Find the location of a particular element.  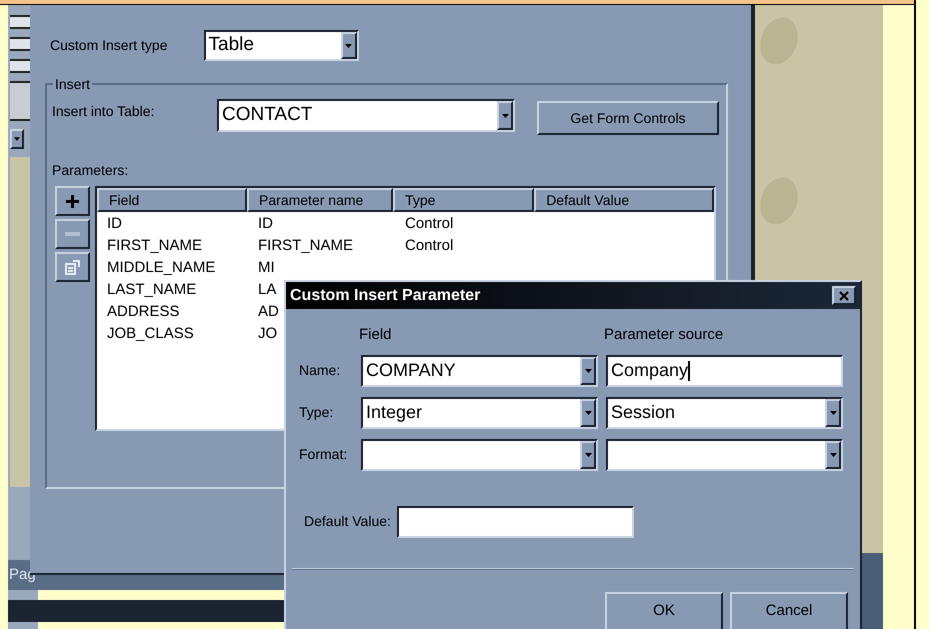

field-label: Name: is located at coordinates (320, 370).